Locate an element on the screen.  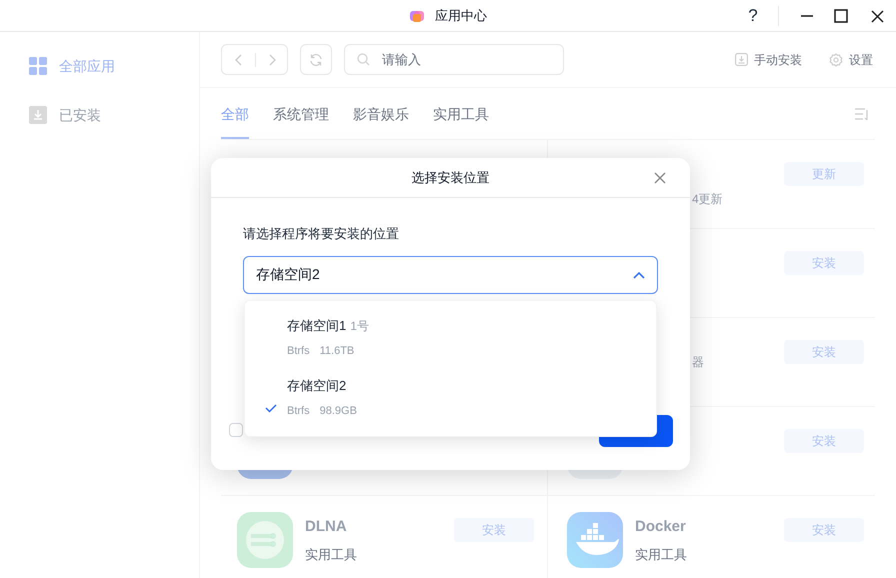
category-tab: 系统管理 is located at coordinates (301, 121).